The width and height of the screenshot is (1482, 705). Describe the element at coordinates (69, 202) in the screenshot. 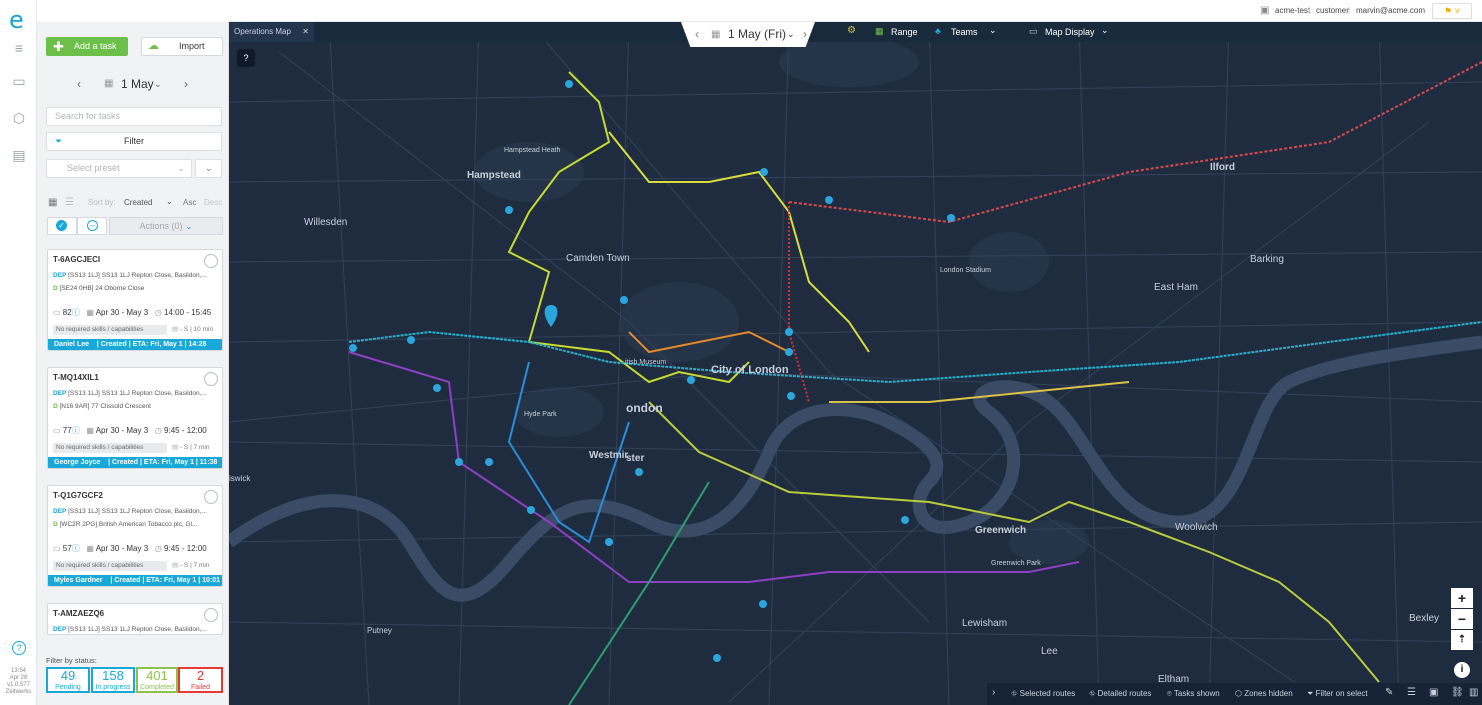

I see `list-view-icon: ☰` at that location.